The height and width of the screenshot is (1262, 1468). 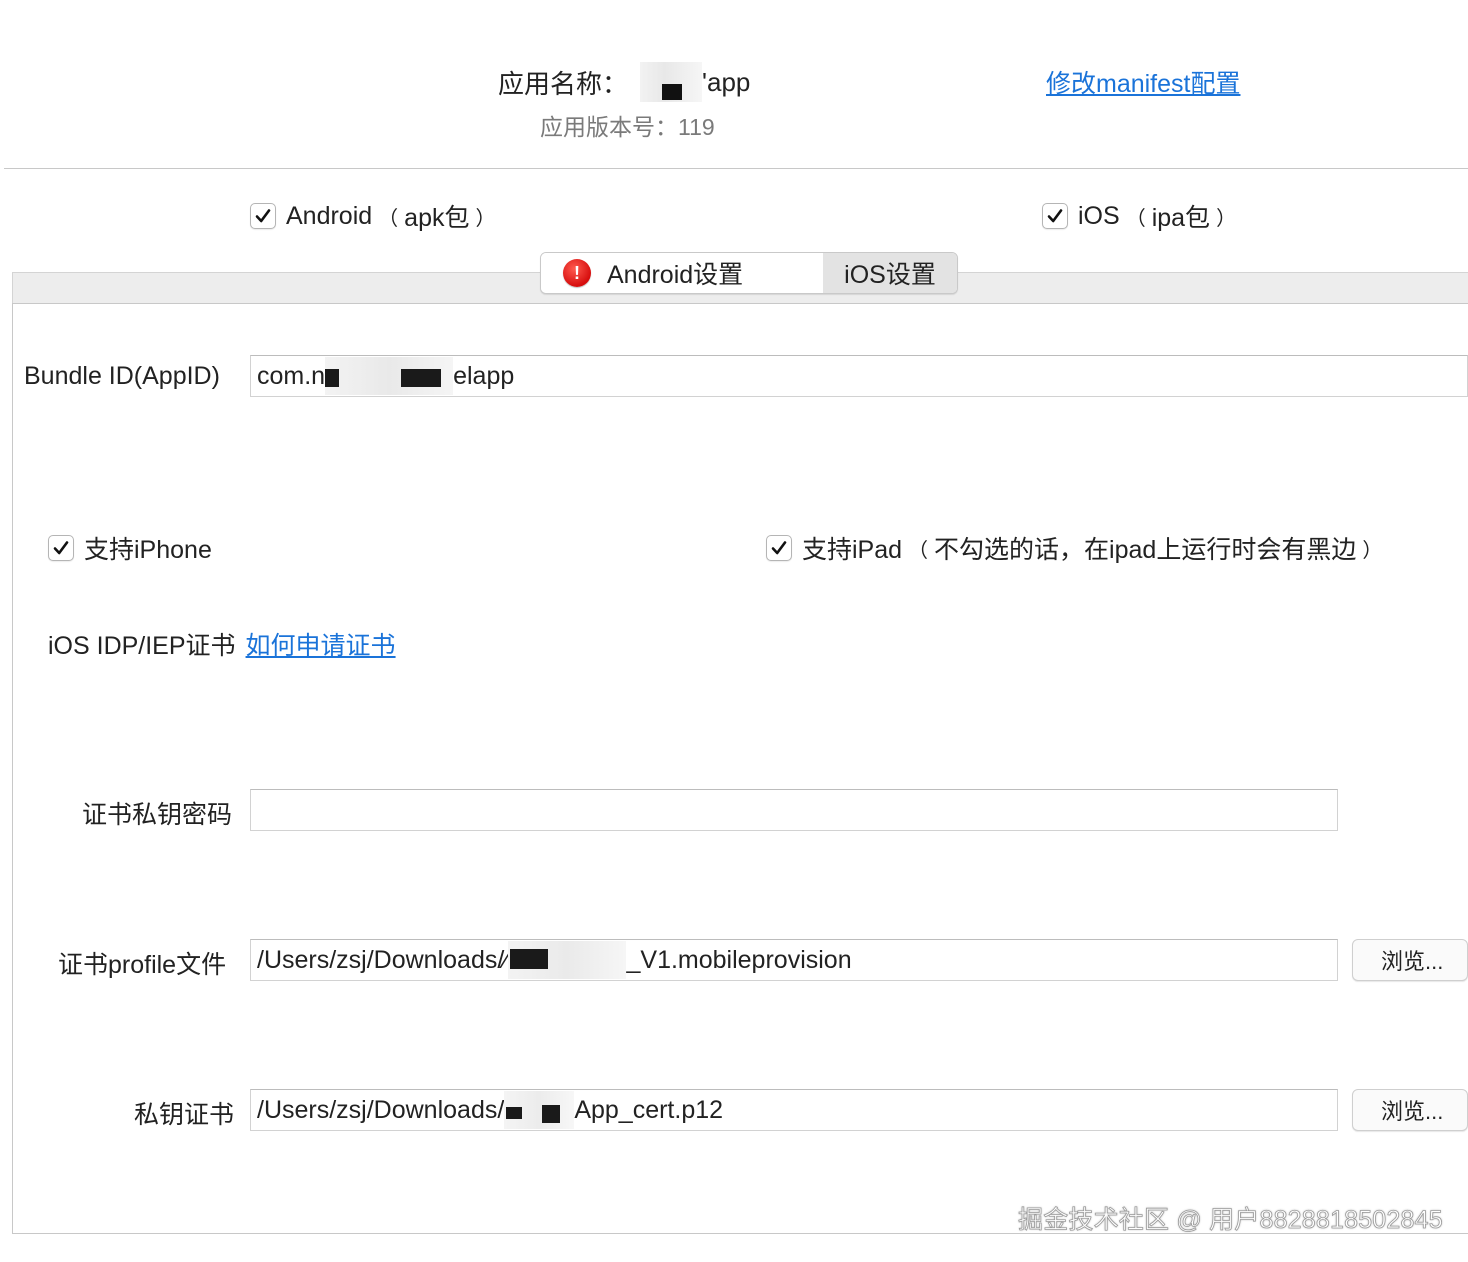 What do you see at coordinates (1099, 215) in the screenshot?
I see `ios-label: iOS` at bounding box center [1099, 215].